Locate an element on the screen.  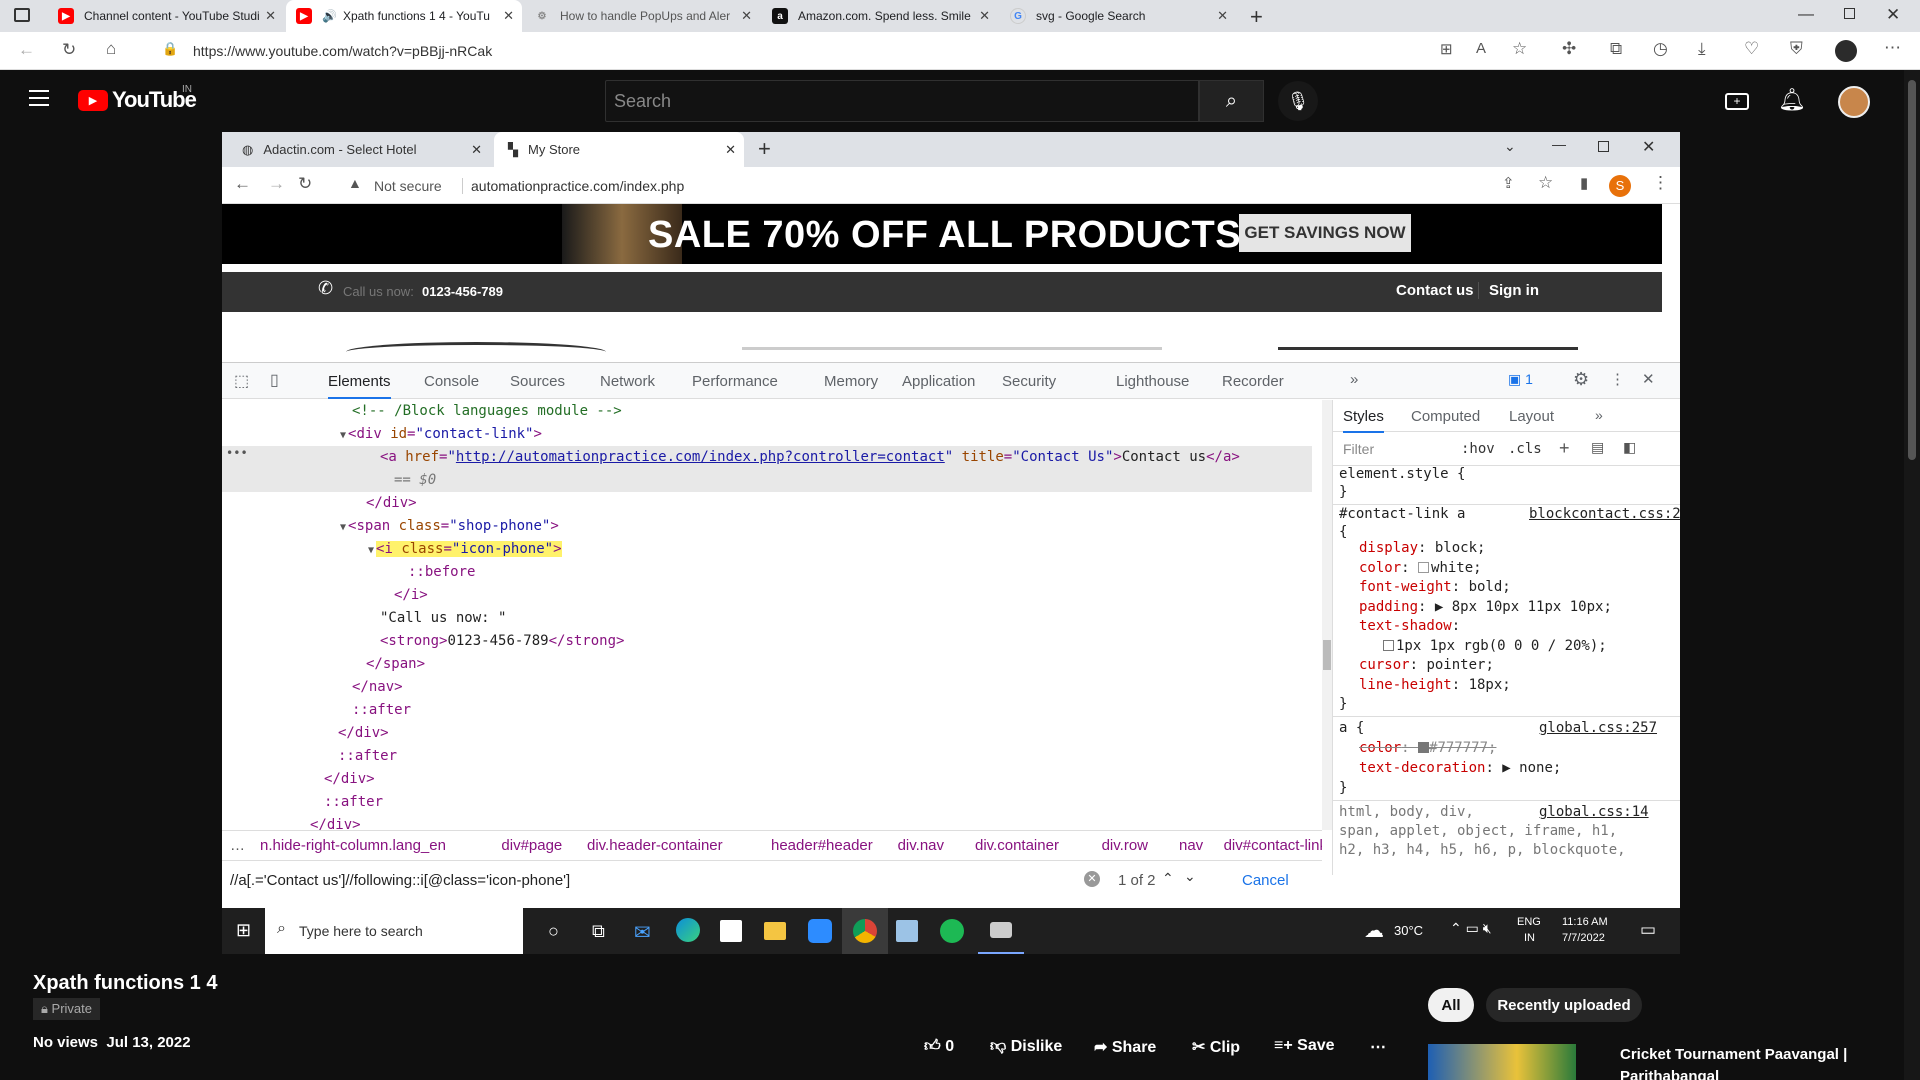
settings-icon: ⚙ is located at coordinates (1581, 379).